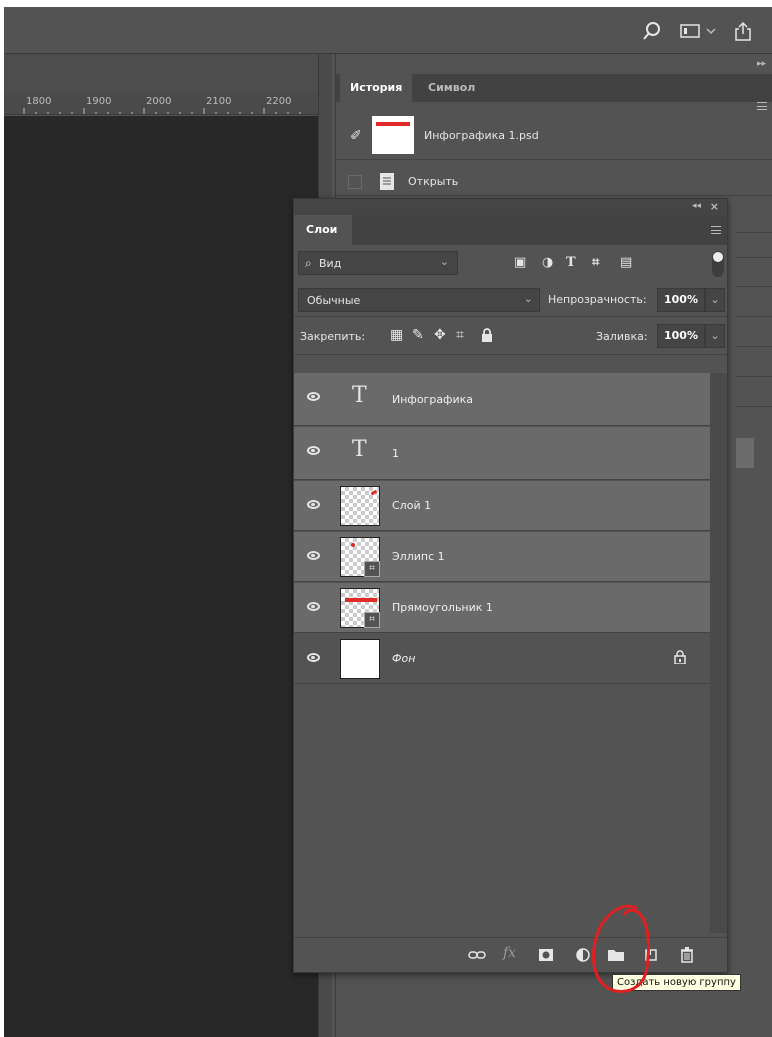  I want to click on filter-kind-label: Вид, so click(330, 263).